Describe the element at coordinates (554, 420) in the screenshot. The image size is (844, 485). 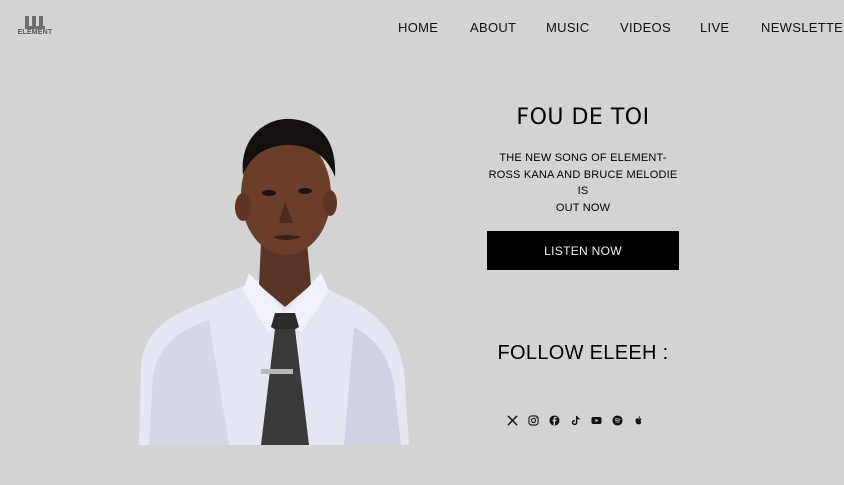
I see `facebook-icon` at that location.